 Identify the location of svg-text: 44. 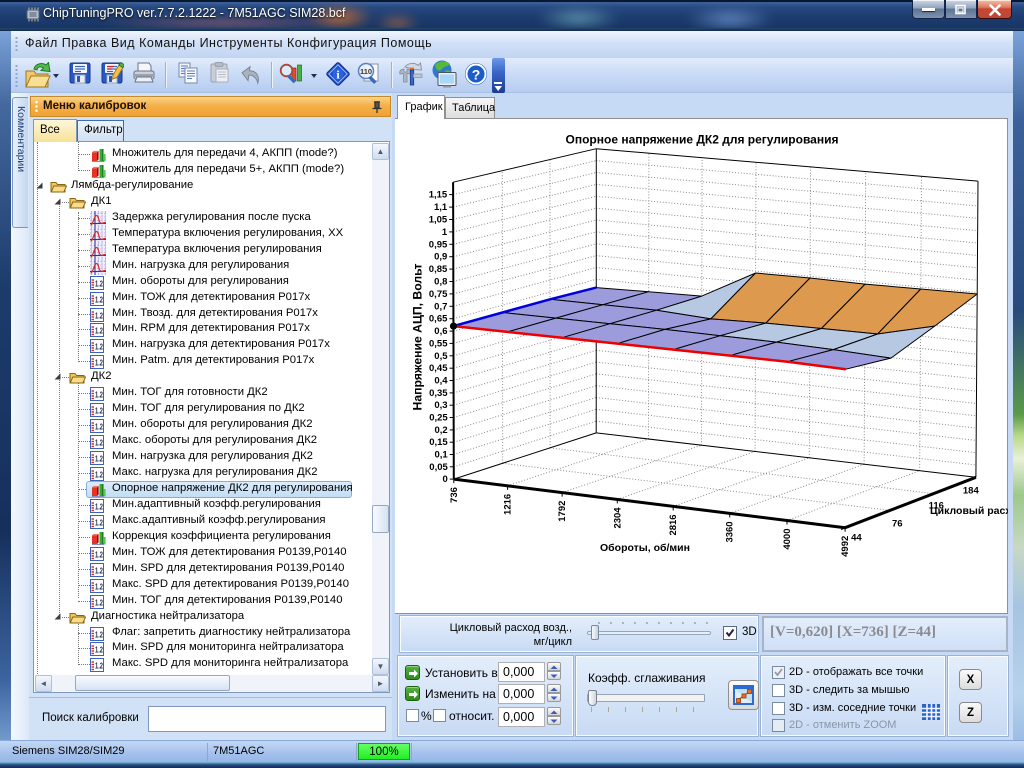
(856, 538).